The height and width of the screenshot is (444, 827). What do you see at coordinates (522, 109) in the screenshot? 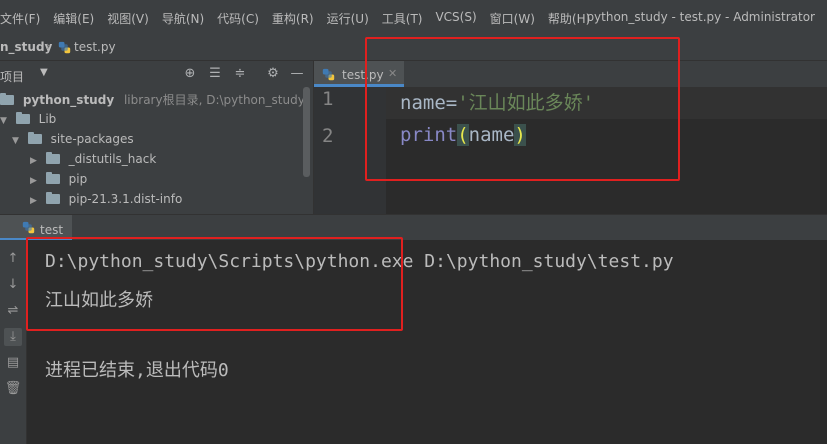
I see `annotation-box-code` at bounding box center [522, 109].